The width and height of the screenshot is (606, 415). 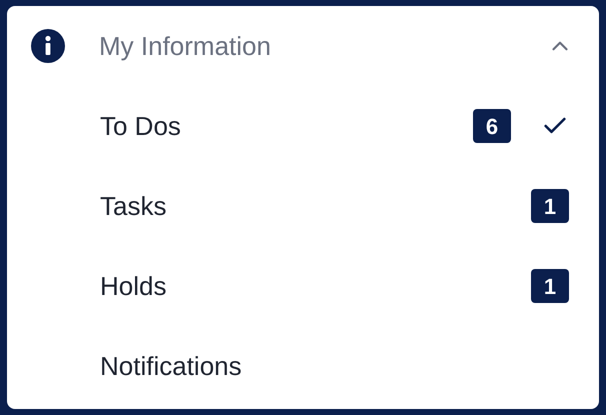 What do you see at coordinates (492, 126) in the screenshot?
I see `count-badge: 6` at bounding box center [492, 126].